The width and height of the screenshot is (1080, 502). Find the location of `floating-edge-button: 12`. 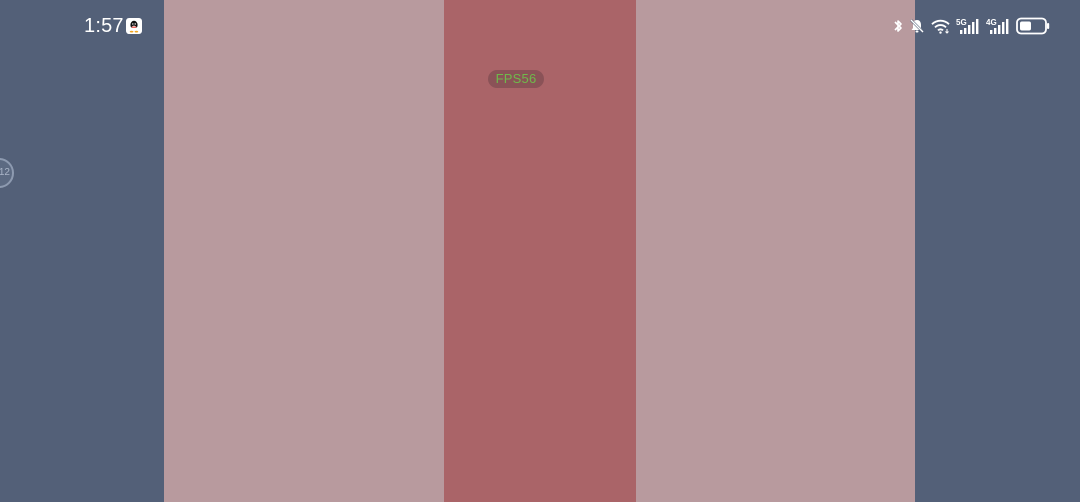

floating-edge-button: 12 is located at coordinates (7, 173).